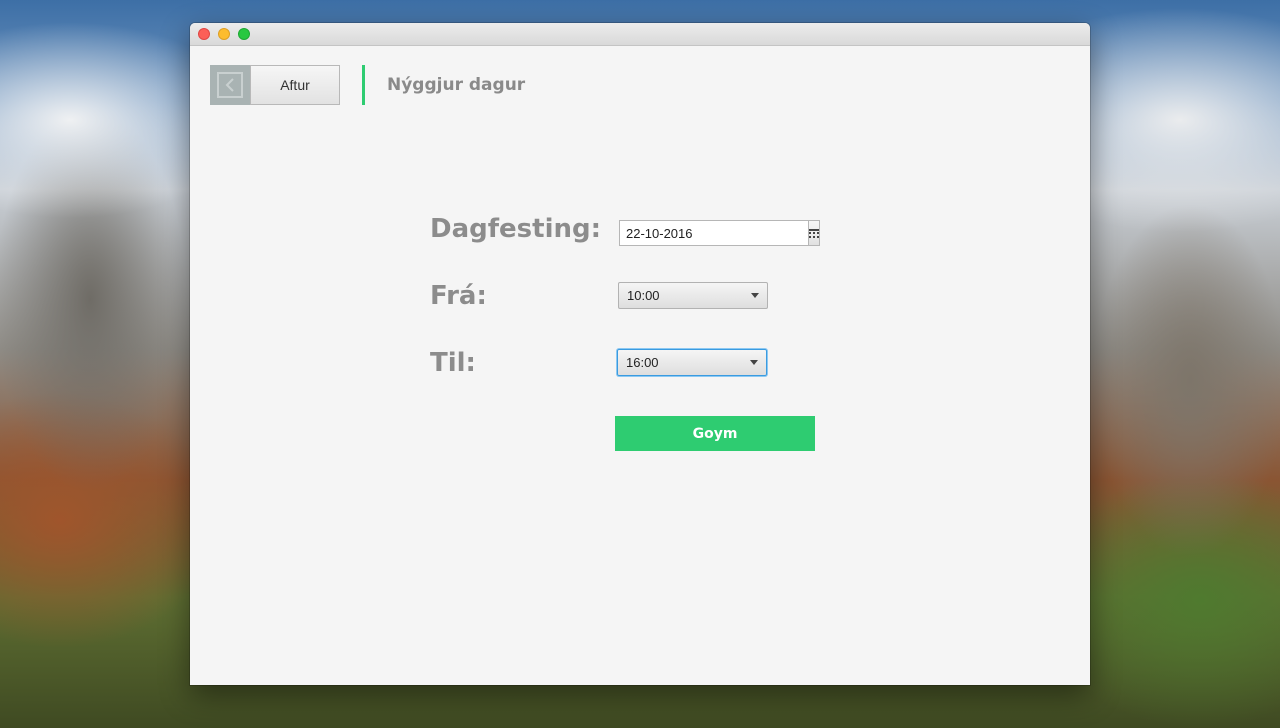 Image resolution: width=1280 pixels, height=728 pixels. Describe the element at coordinates (693, 295) in the screenshot. I see `from-time-select: 10:00` at that location.